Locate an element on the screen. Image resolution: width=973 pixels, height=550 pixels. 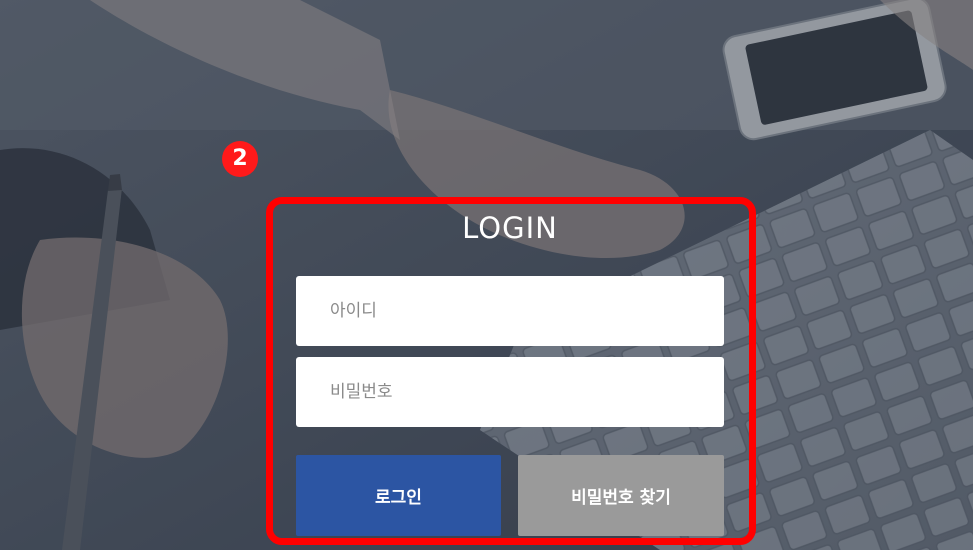
id-input is located at coordinates (510, 311).